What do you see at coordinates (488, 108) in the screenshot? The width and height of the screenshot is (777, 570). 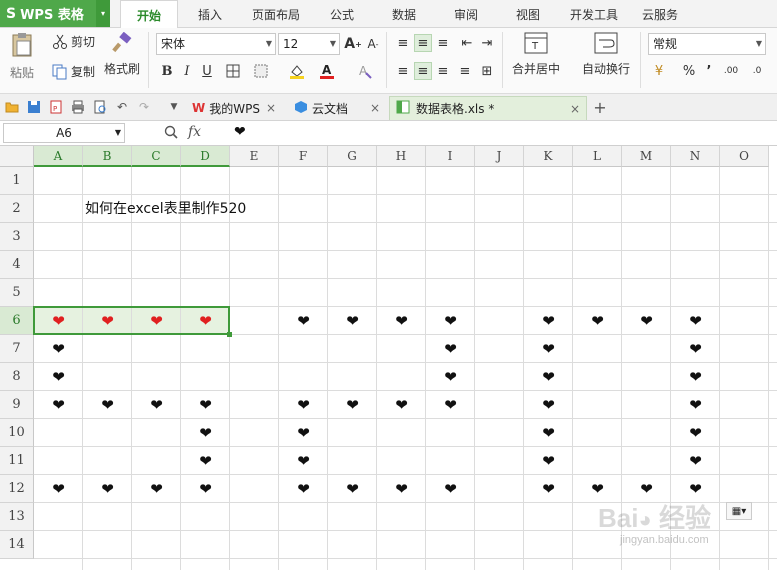 I see `tab-spreadsheet-file: 数据表格.xls * ×` at bounding box center [488, 108].